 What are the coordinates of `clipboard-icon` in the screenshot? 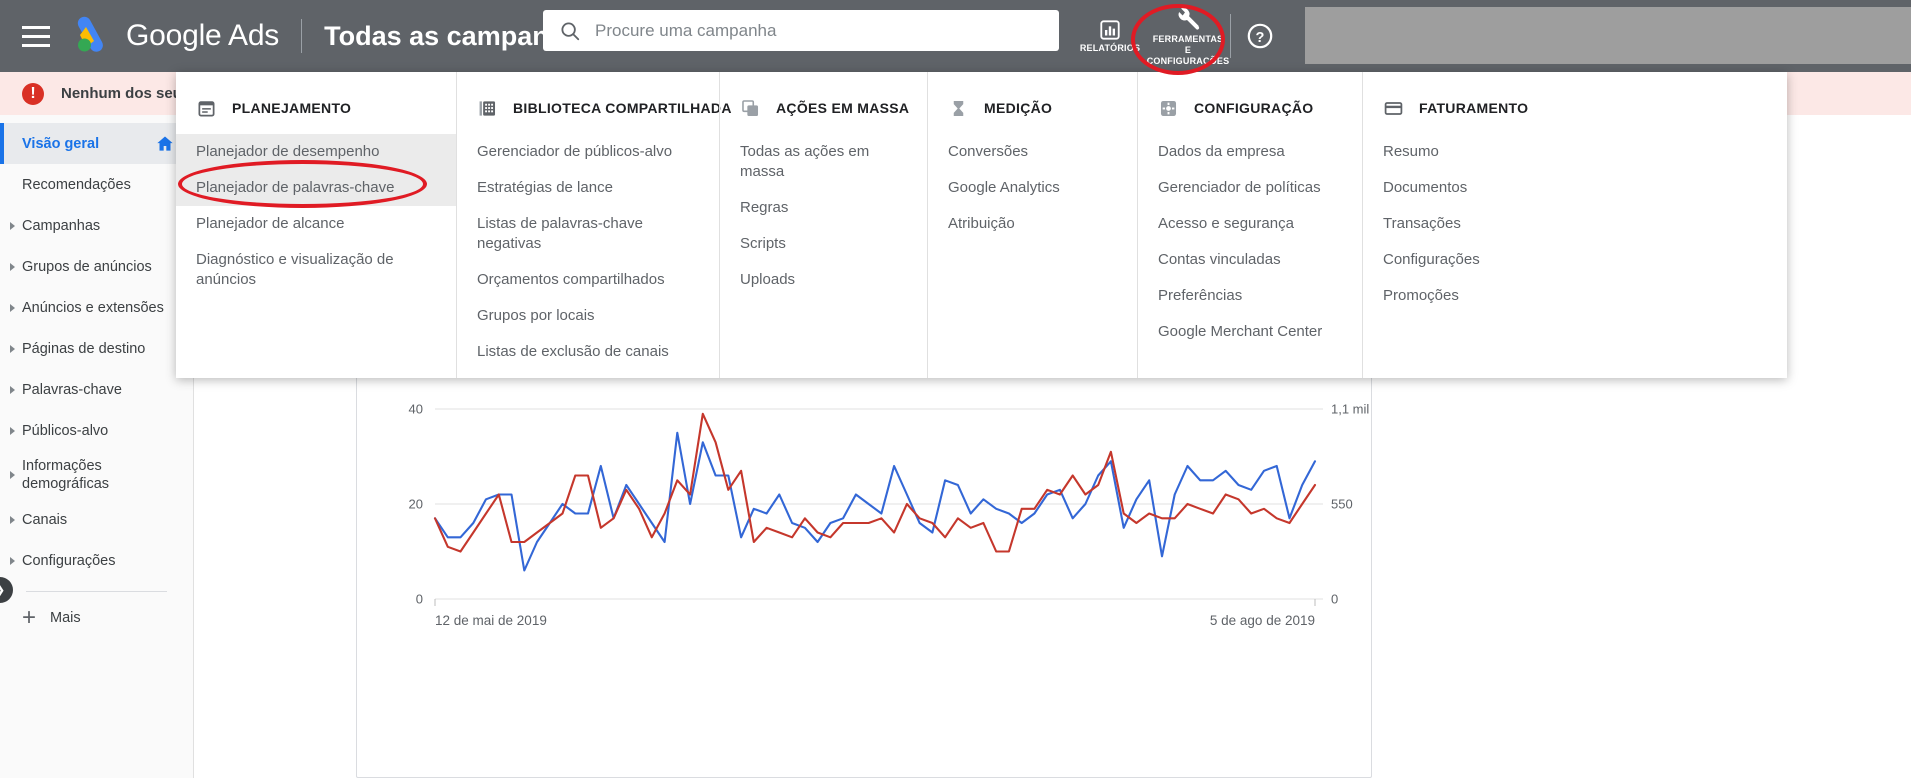 It's located at (206, 108).